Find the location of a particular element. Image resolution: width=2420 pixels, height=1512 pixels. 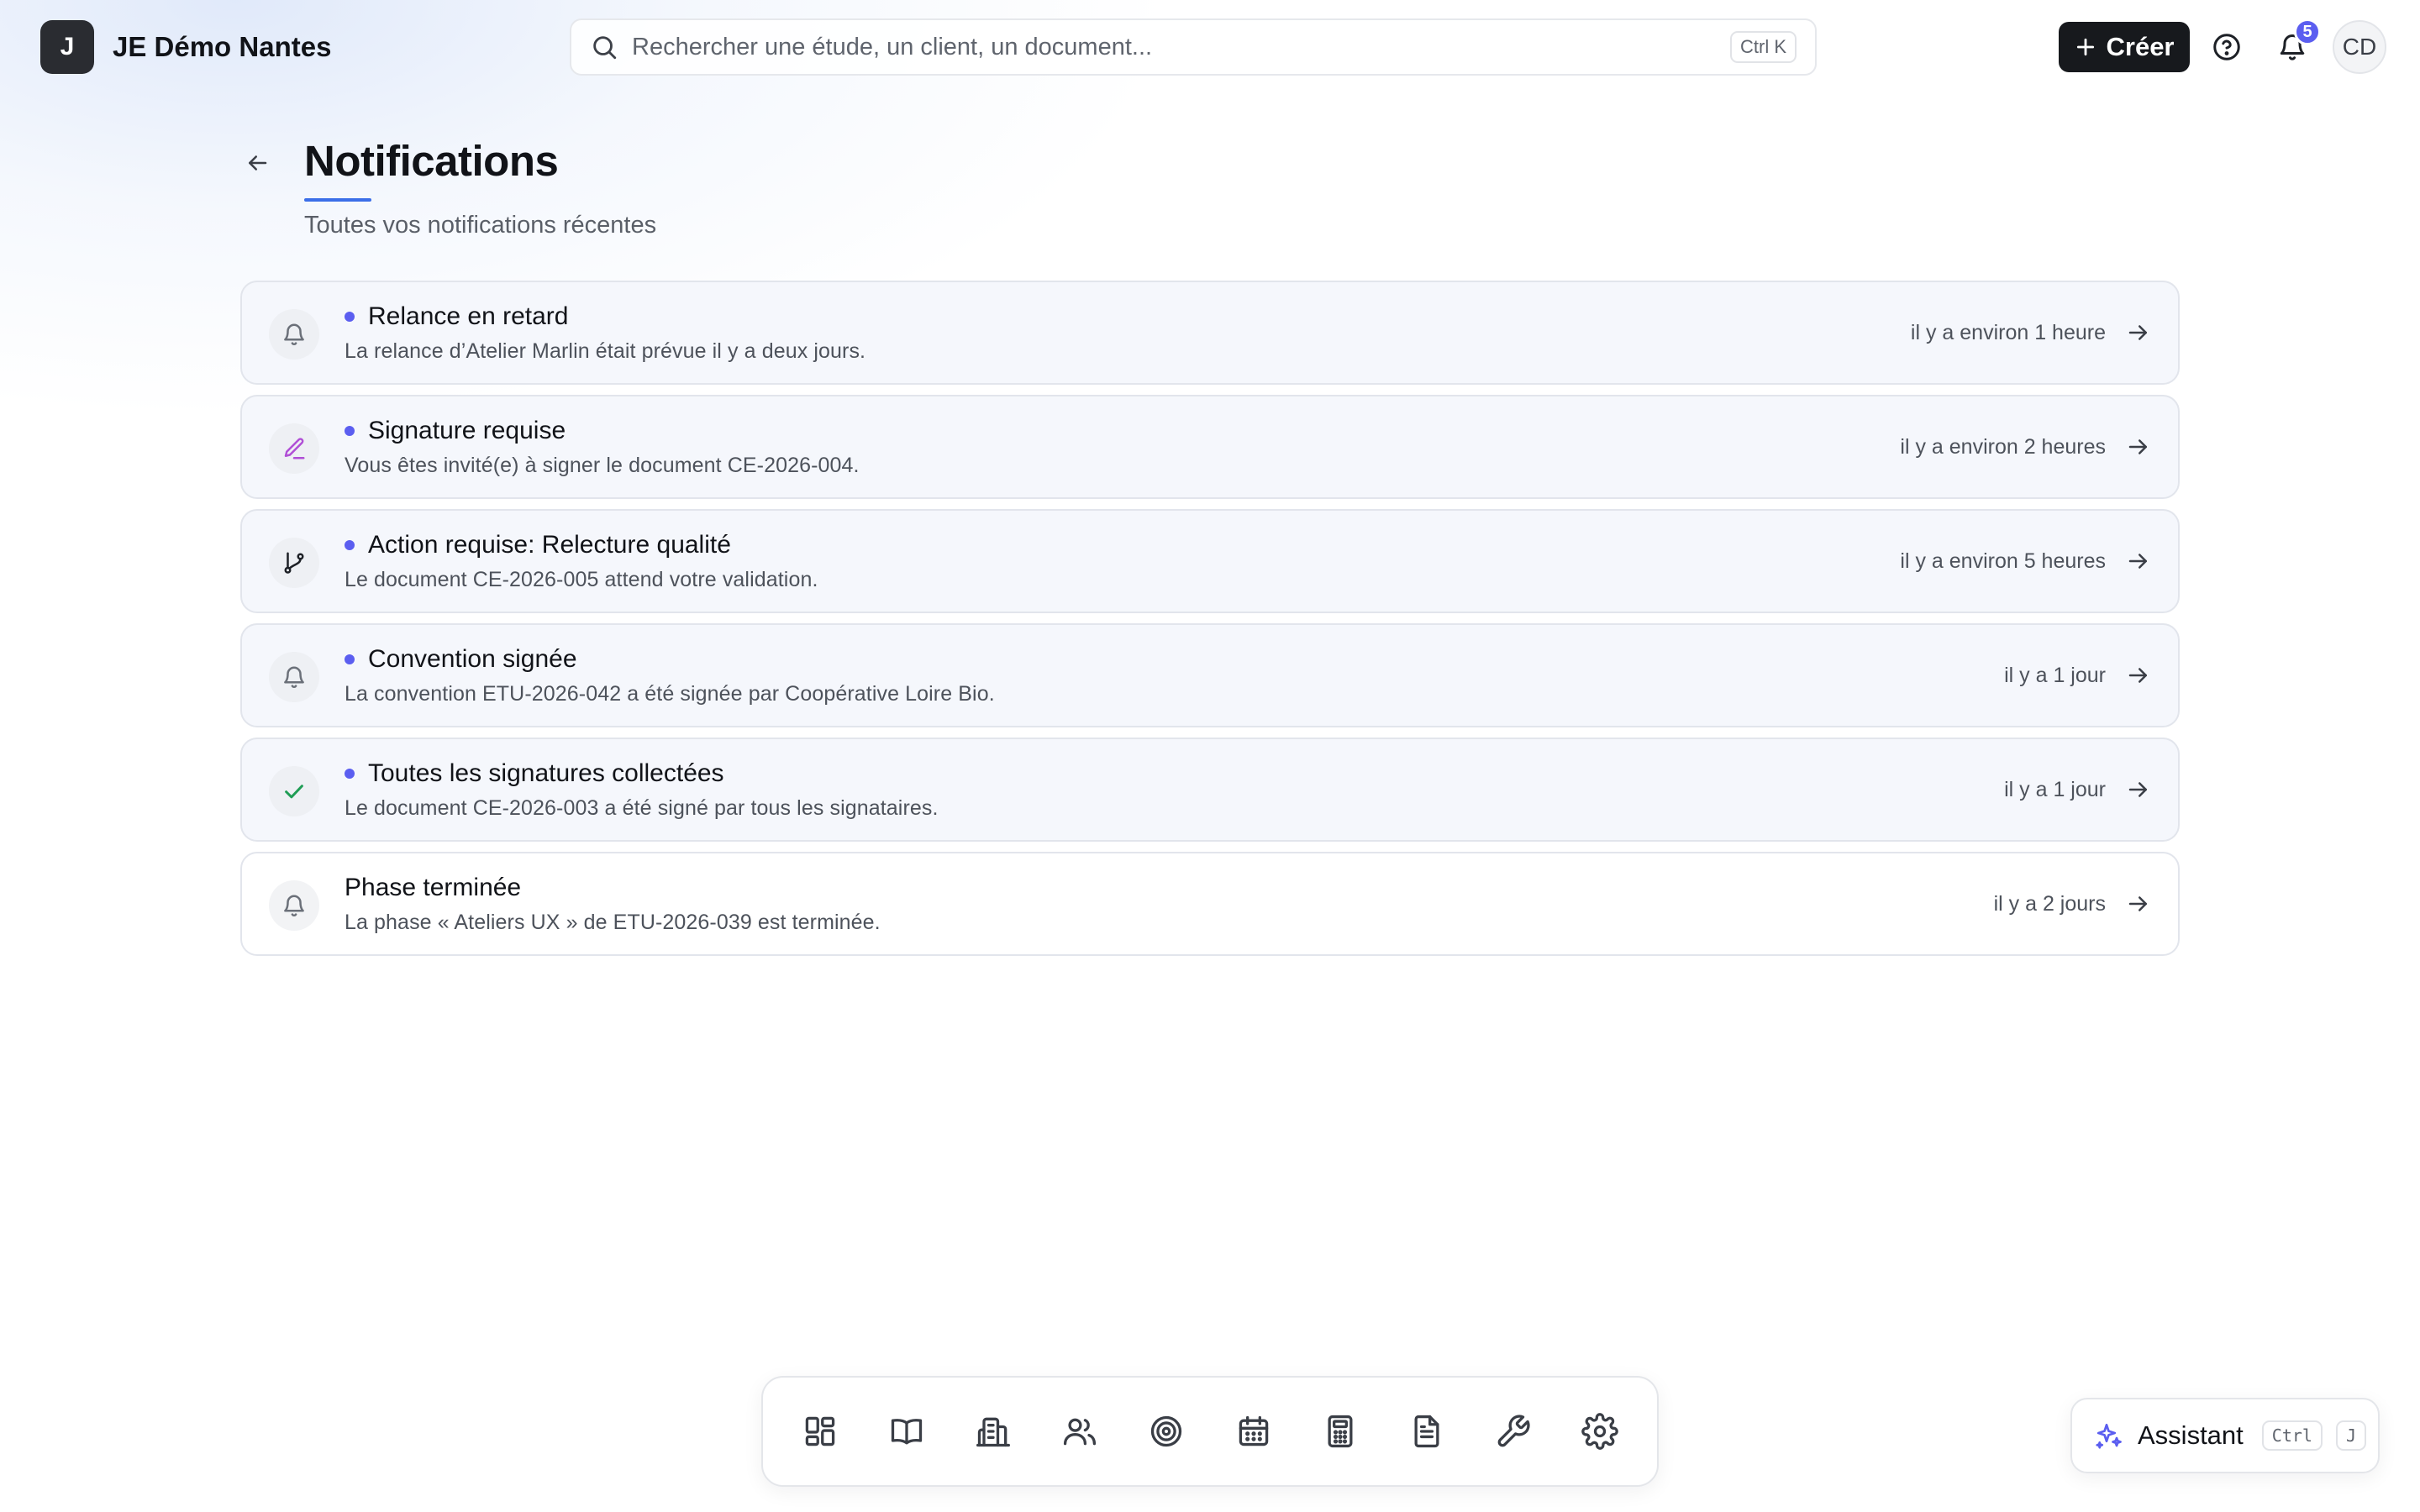

notification-title: Convention signée is located at coordinates (472, 659).